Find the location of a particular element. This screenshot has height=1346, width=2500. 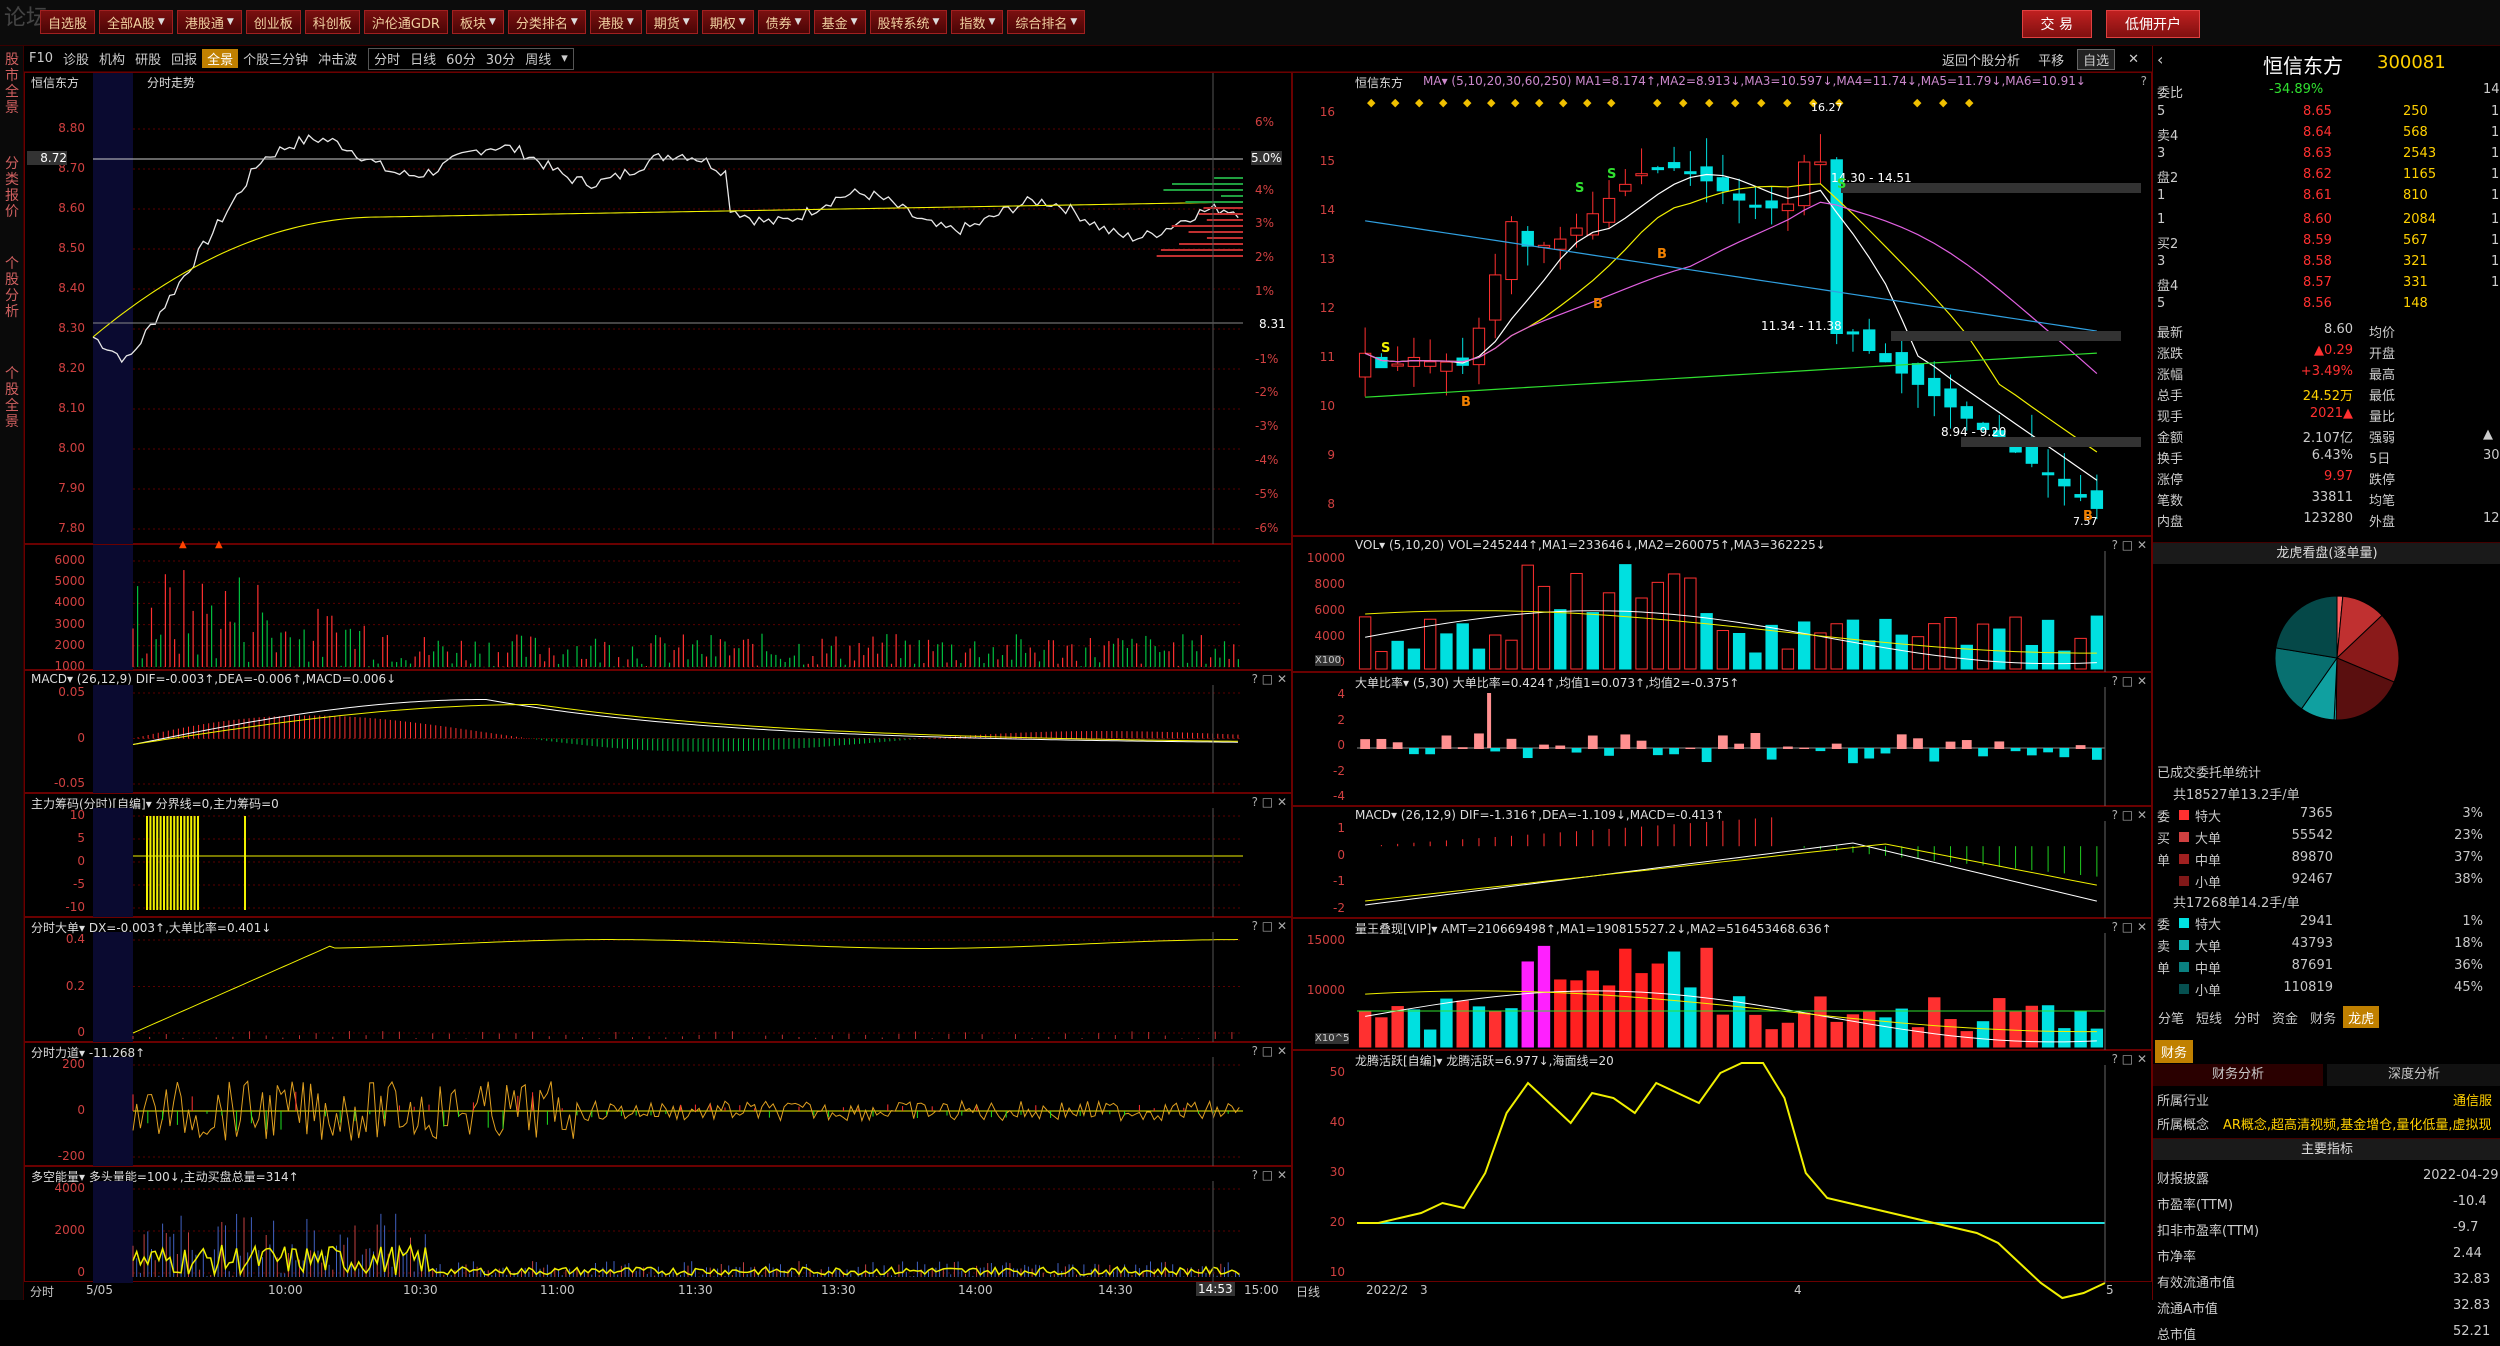

watchlist-dropdown: 自选 is located at coordinates (2096, 59).